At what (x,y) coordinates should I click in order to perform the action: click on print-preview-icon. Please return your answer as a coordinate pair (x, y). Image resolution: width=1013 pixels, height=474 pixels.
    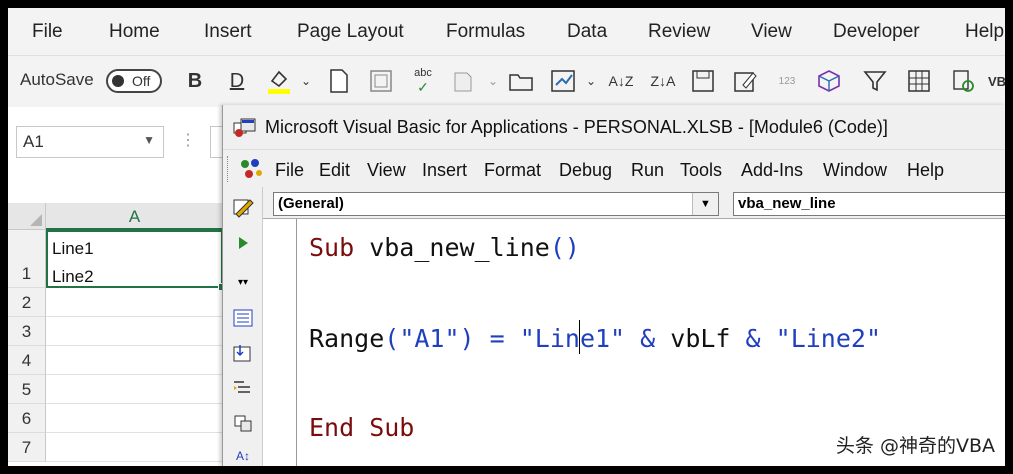
    Looking at the image, I should click on (381, 81).